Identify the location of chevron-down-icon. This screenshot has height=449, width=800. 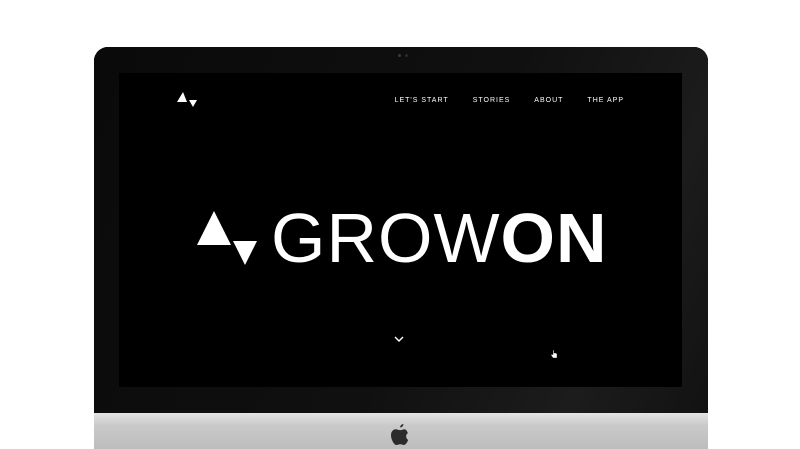
(399, 339).